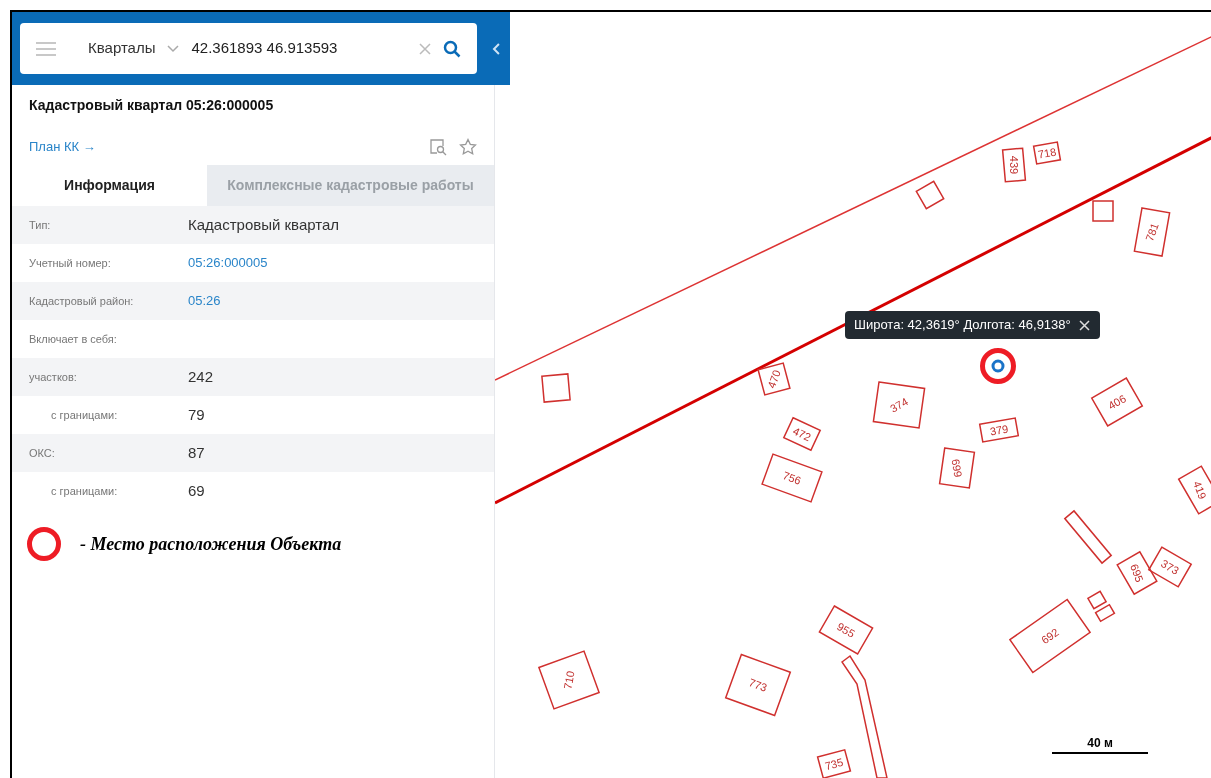  Describe the element at coordinates (1050, 636) in the screenshot. I see `parcel-number: 692` at that location.